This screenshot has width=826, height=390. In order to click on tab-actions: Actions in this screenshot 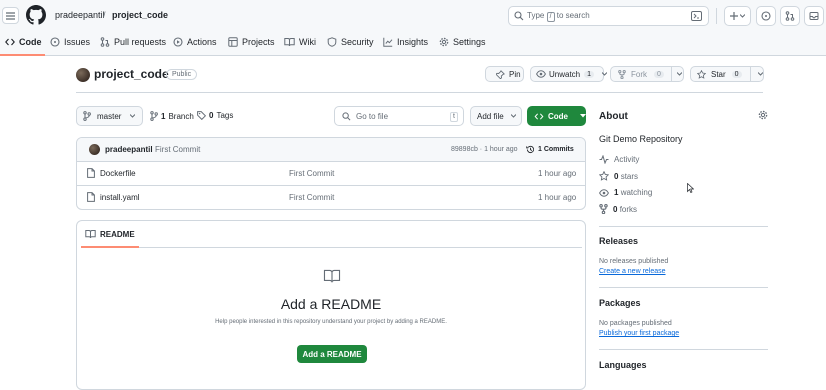, I will do `click(195, 42)`.